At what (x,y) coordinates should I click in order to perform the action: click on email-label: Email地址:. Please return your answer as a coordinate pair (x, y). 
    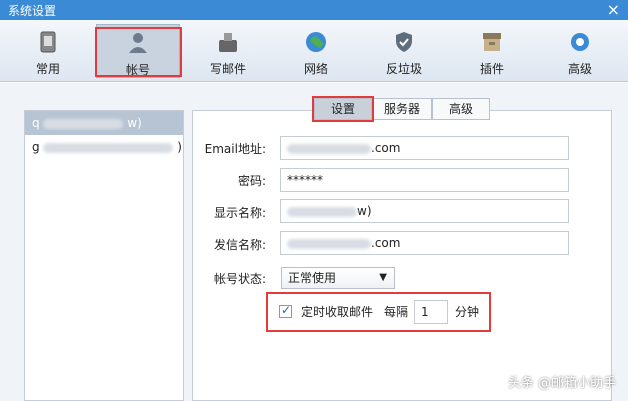
    Looking at the image, I should click on (235, 149).